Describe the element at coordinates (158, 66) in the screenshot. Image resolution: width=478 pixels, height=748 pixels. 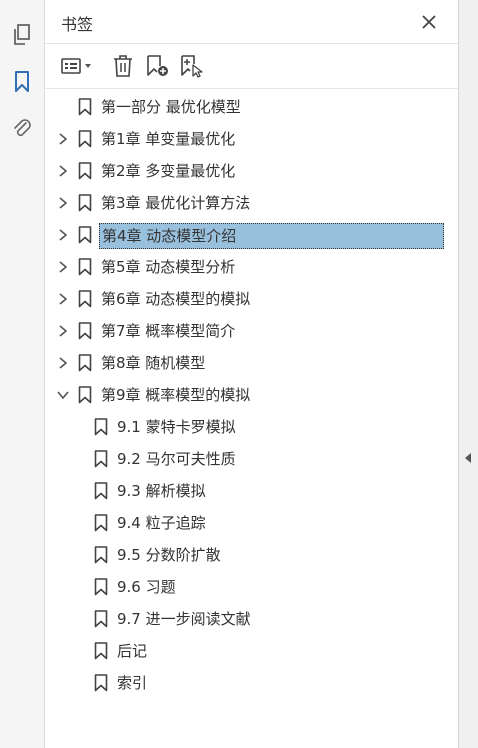
I see `new-bookmark-icon` at that location.